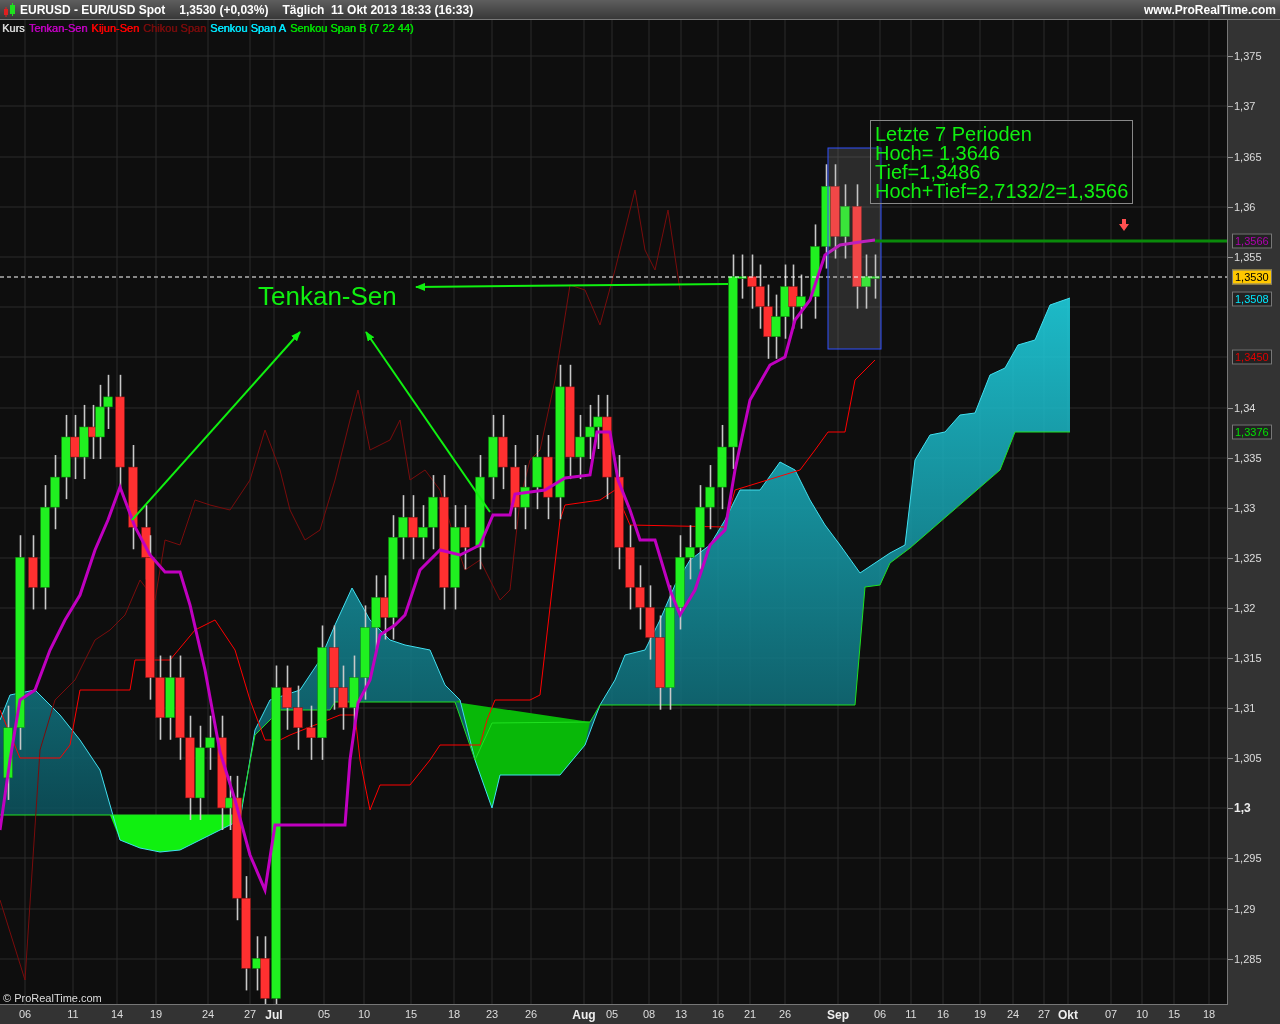 This screenshot has height=1024, width=1280. I want to click on legend-item: Tenkan-Sen, so click(58, 28).